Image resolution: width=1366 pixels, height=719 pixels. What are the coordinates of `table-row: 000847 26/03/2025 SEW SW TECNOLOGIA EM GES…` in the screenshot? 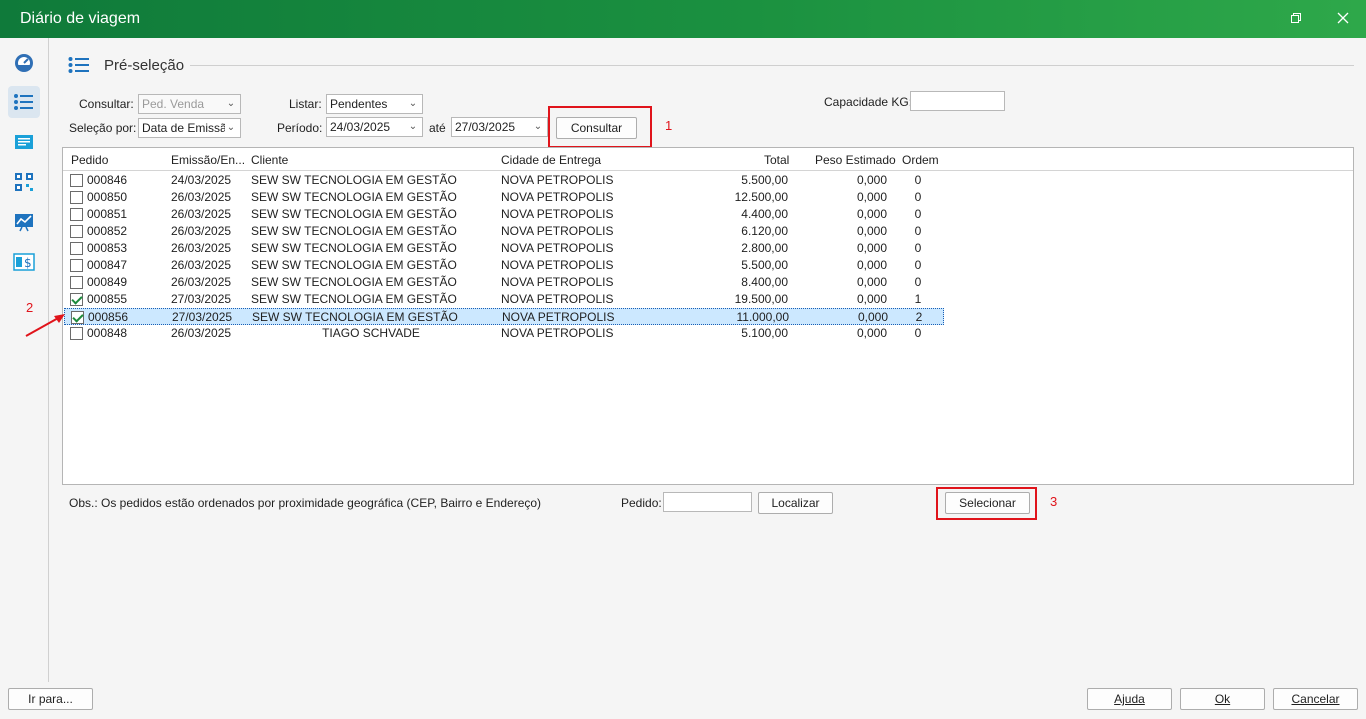 It's located at (504, 265).